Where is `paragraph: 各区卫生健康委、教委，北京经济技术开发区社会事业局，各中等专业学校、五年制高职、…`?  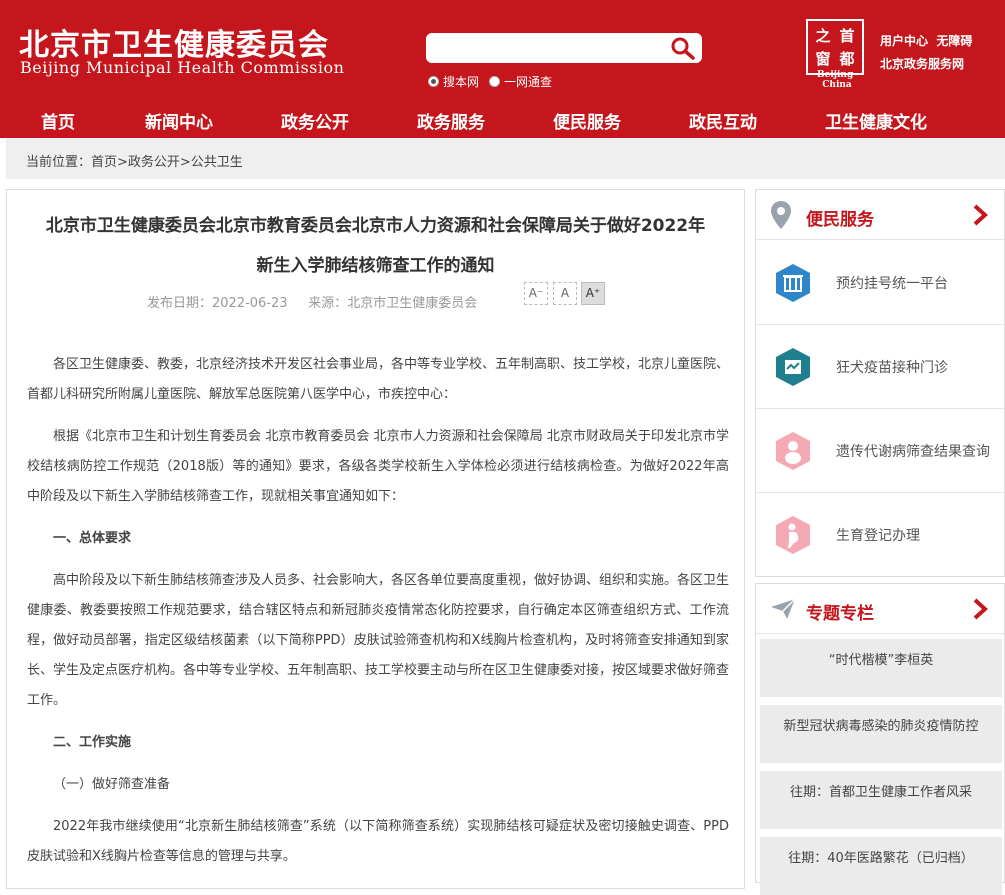
paragraph: 各区卫生健康委、教委，北京经济技术开发区社会事业局，各中等专业学校、五年制高职、… is located at coordinates (378, 379).